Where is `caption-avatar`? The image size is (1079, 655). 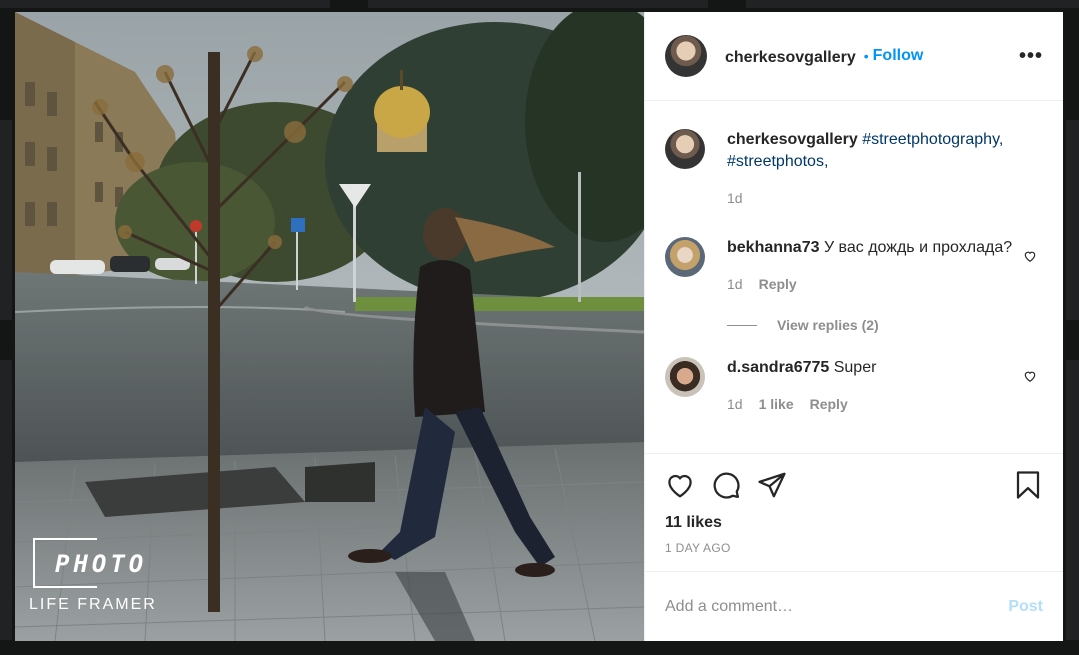 caption-avatar is located at coordinates (685, 149).